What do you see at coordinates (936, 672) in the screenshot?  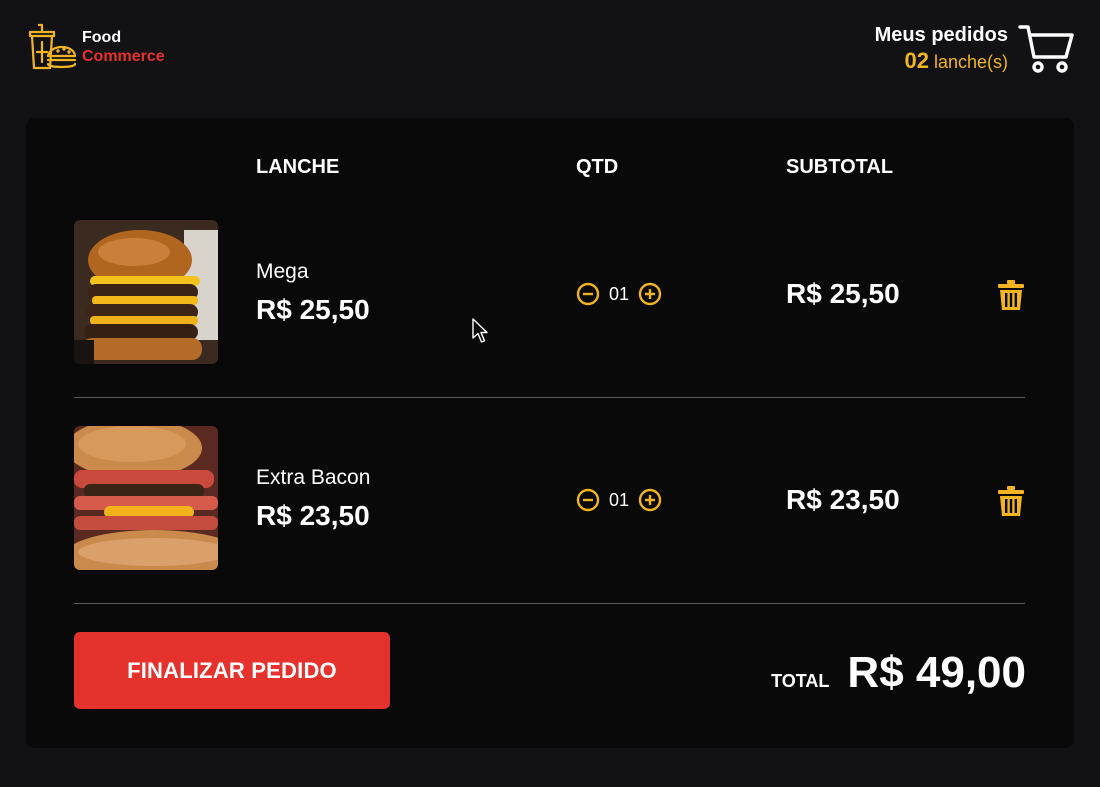 I see `total-value: R$ 49,00` at bounding box center [936, 672].